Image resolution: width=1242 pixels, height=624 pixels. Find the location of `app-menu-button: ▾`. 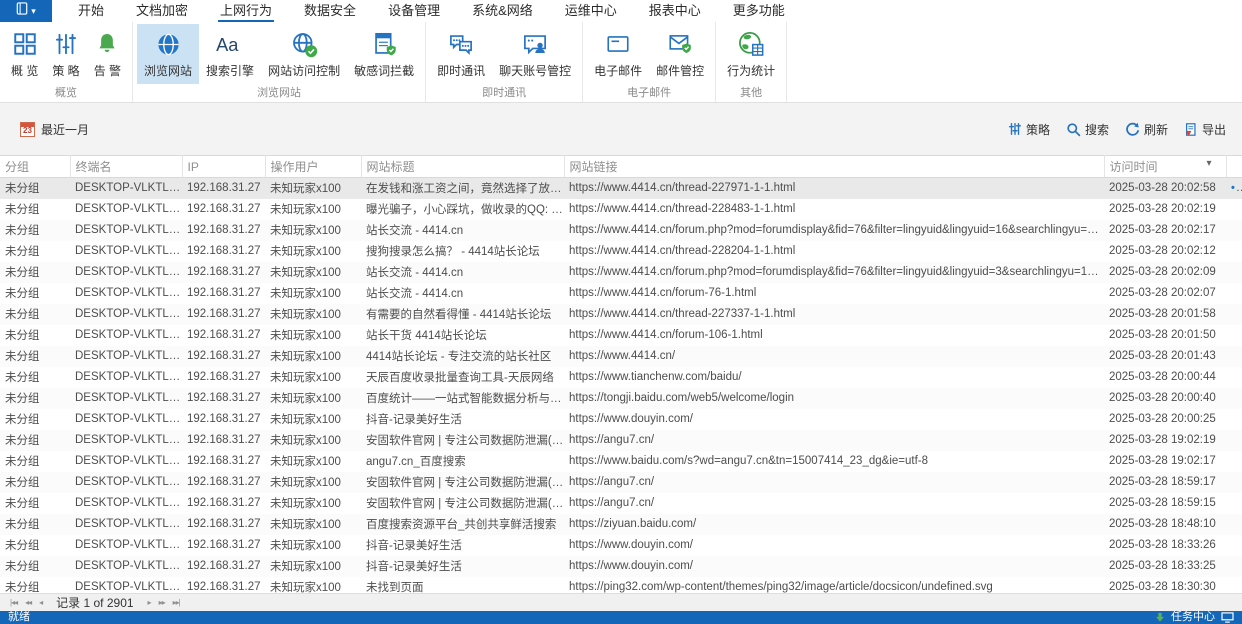

app-menu-button: ▾ is located at coordinates (26, 11).